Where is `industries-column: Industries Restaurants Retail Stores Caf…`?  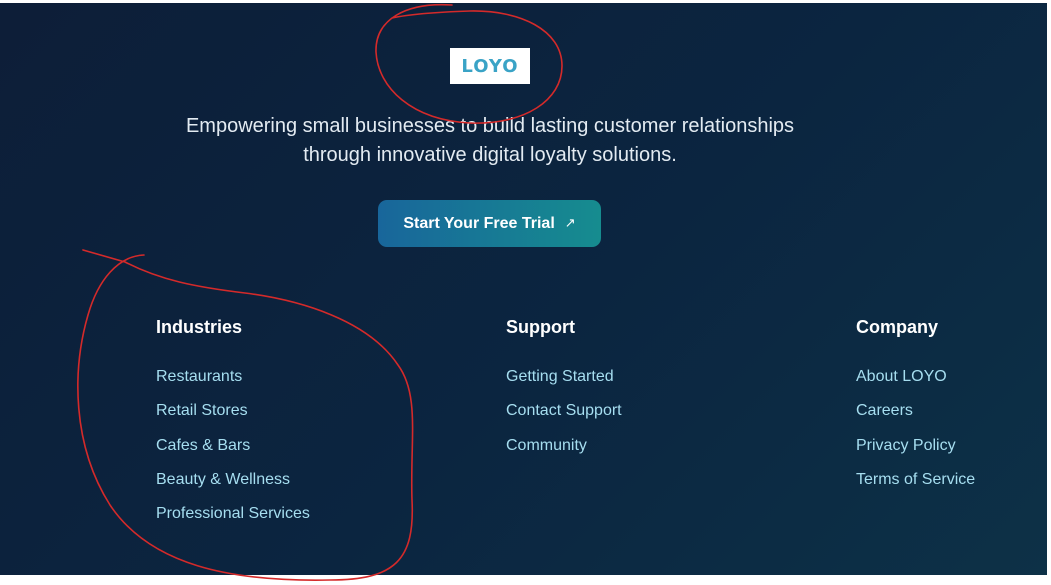
industries-column: Industries Restaurants Retail Stores Caf… is located at coordinates (233, 427).